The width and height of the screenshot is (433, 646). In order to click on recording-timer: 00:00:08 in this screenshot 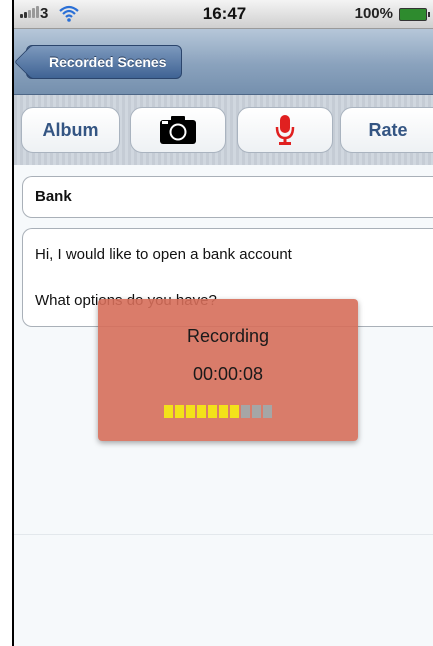, I will do `click(228, 374)`.